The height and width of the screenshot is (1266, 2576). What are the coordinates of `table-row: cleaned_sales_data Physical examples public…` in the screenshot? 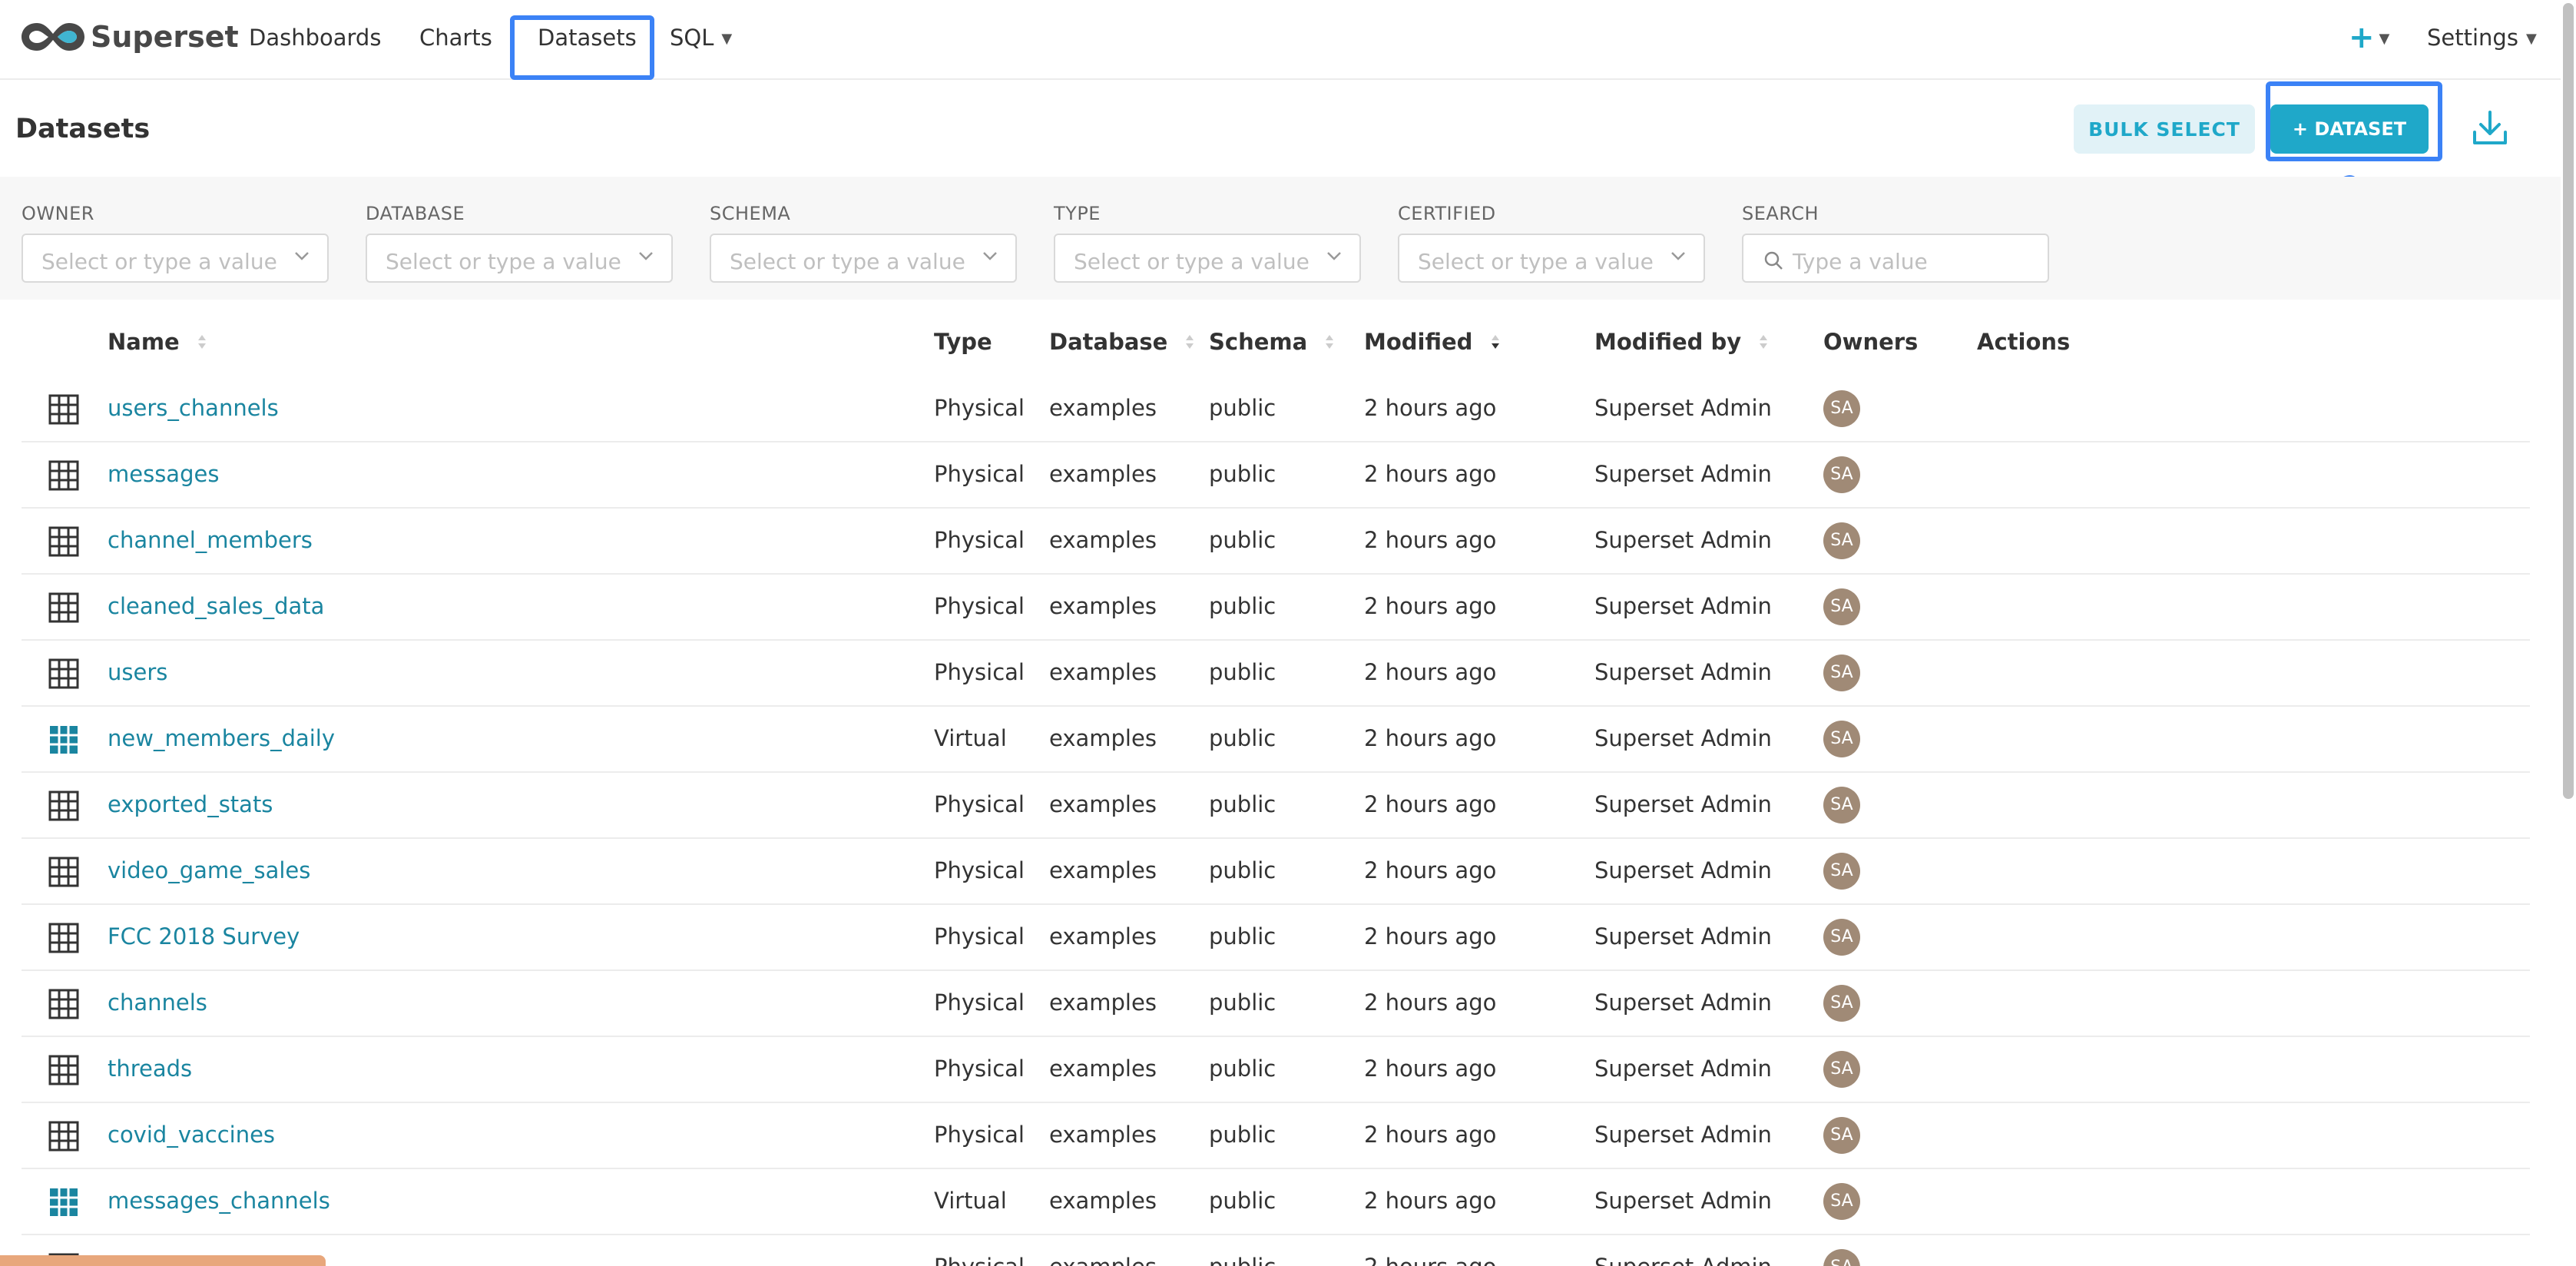 It's located at (1276, 608).